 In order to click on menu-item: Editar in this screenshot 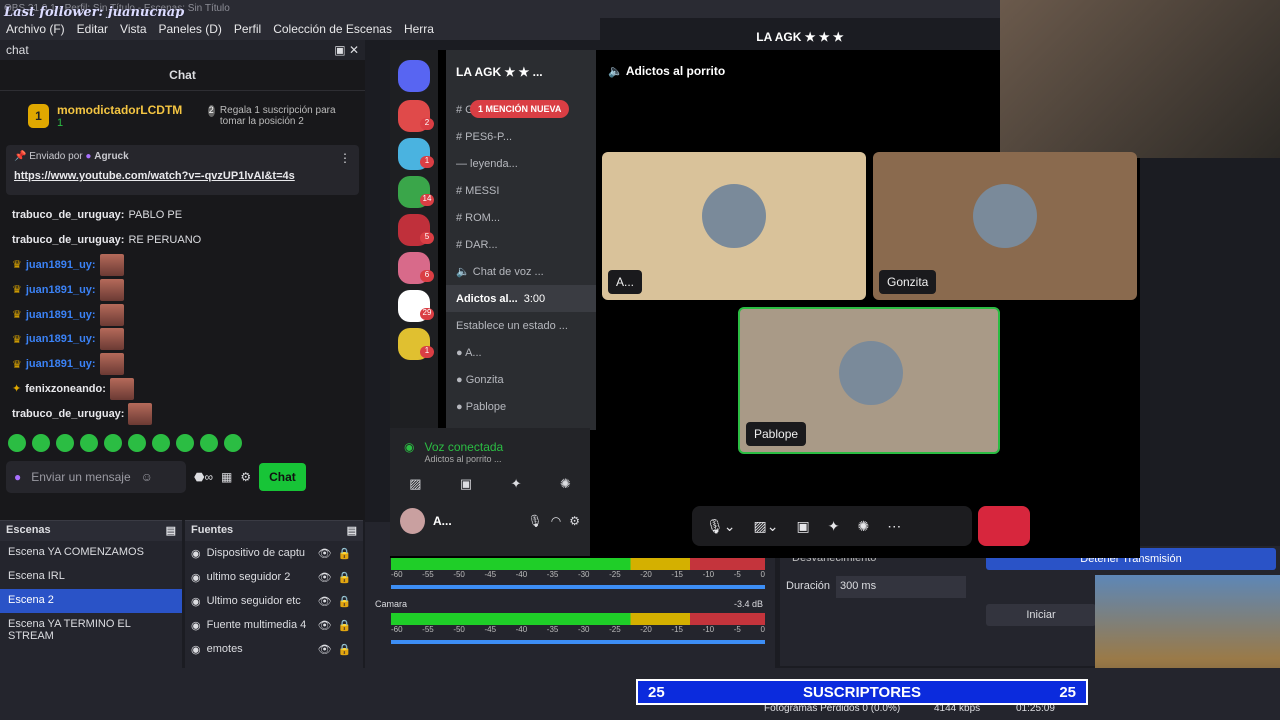, I will do `click(92, 29)`.